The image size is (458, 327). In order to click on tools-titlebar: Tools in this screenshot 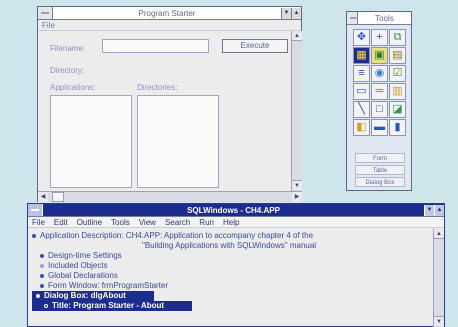, I will do `click(379, 18)`.